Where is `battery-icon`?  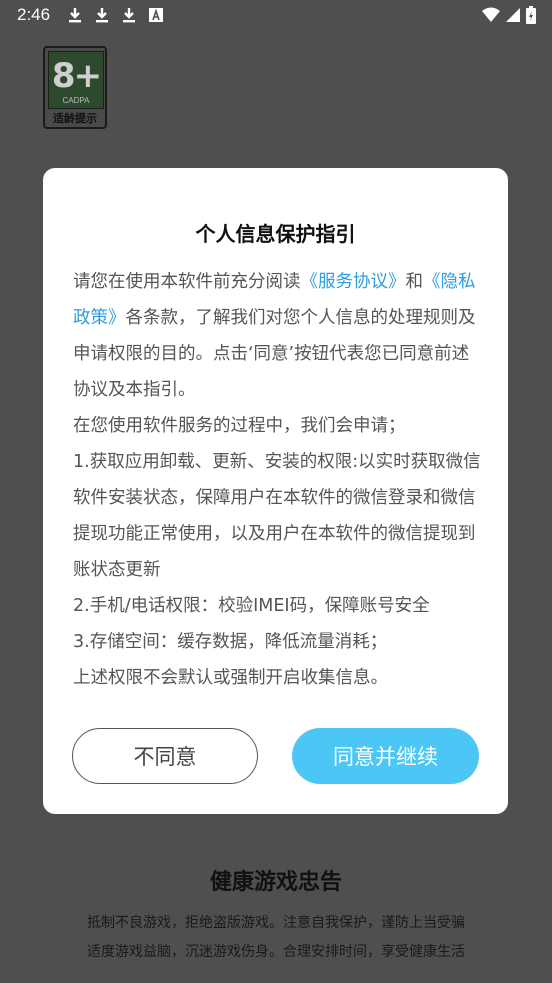
battery-icon is located at coordinates (531, 15).